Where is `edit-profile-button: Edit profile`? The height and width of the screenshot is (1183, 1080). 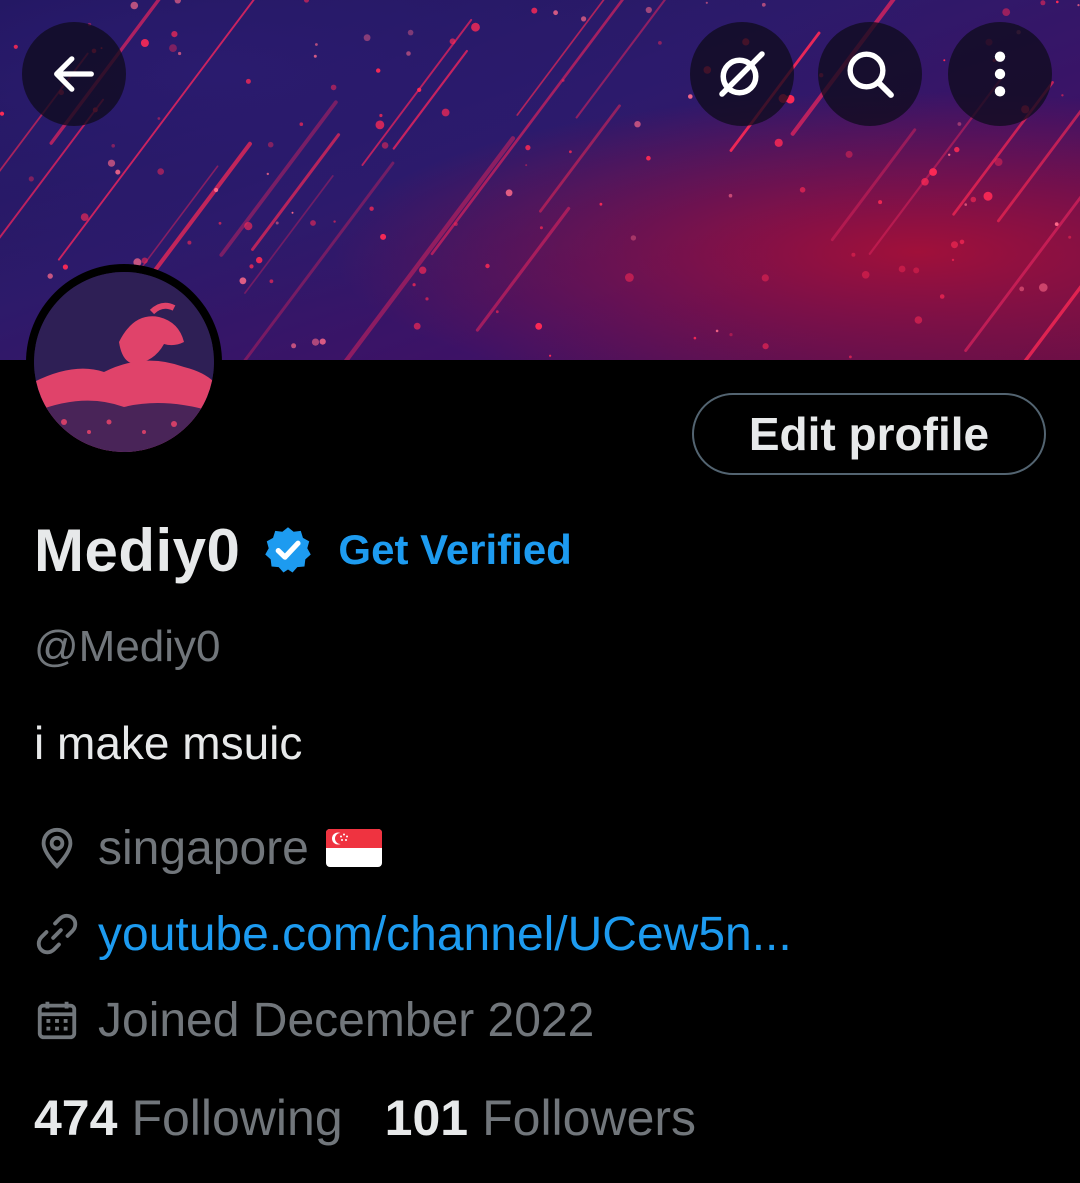
edit-profile-button: Edit profile is located at coordinates (869, 434).